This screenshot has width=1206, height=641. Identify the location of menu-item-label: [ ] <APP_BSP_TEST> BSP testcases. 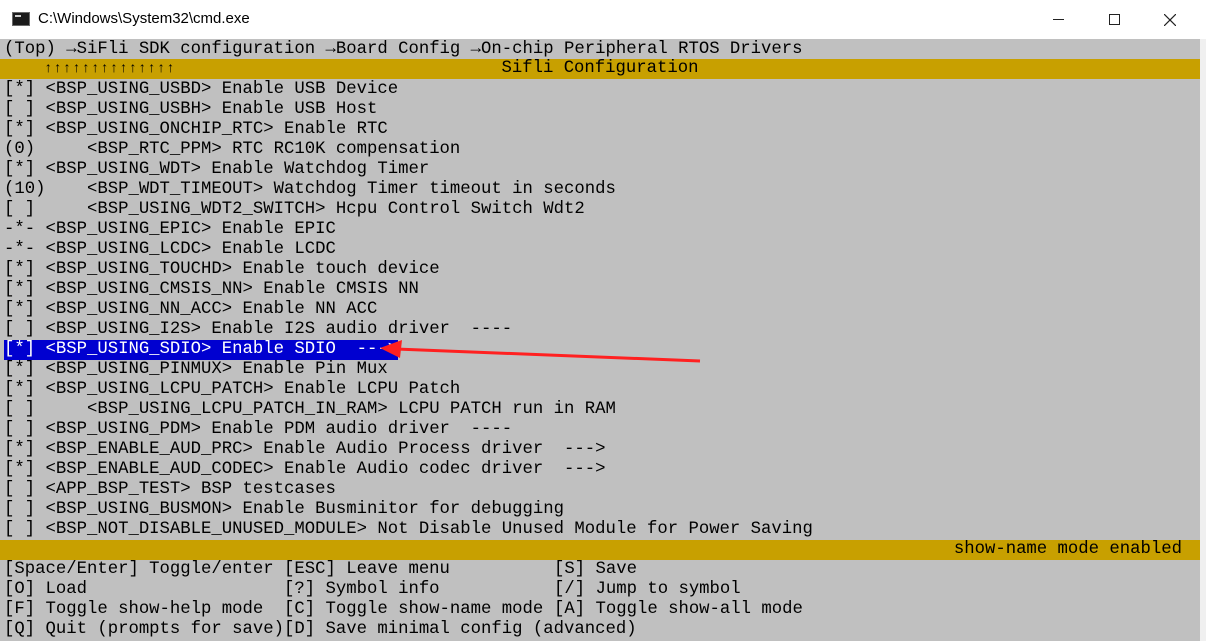
(170, 489).